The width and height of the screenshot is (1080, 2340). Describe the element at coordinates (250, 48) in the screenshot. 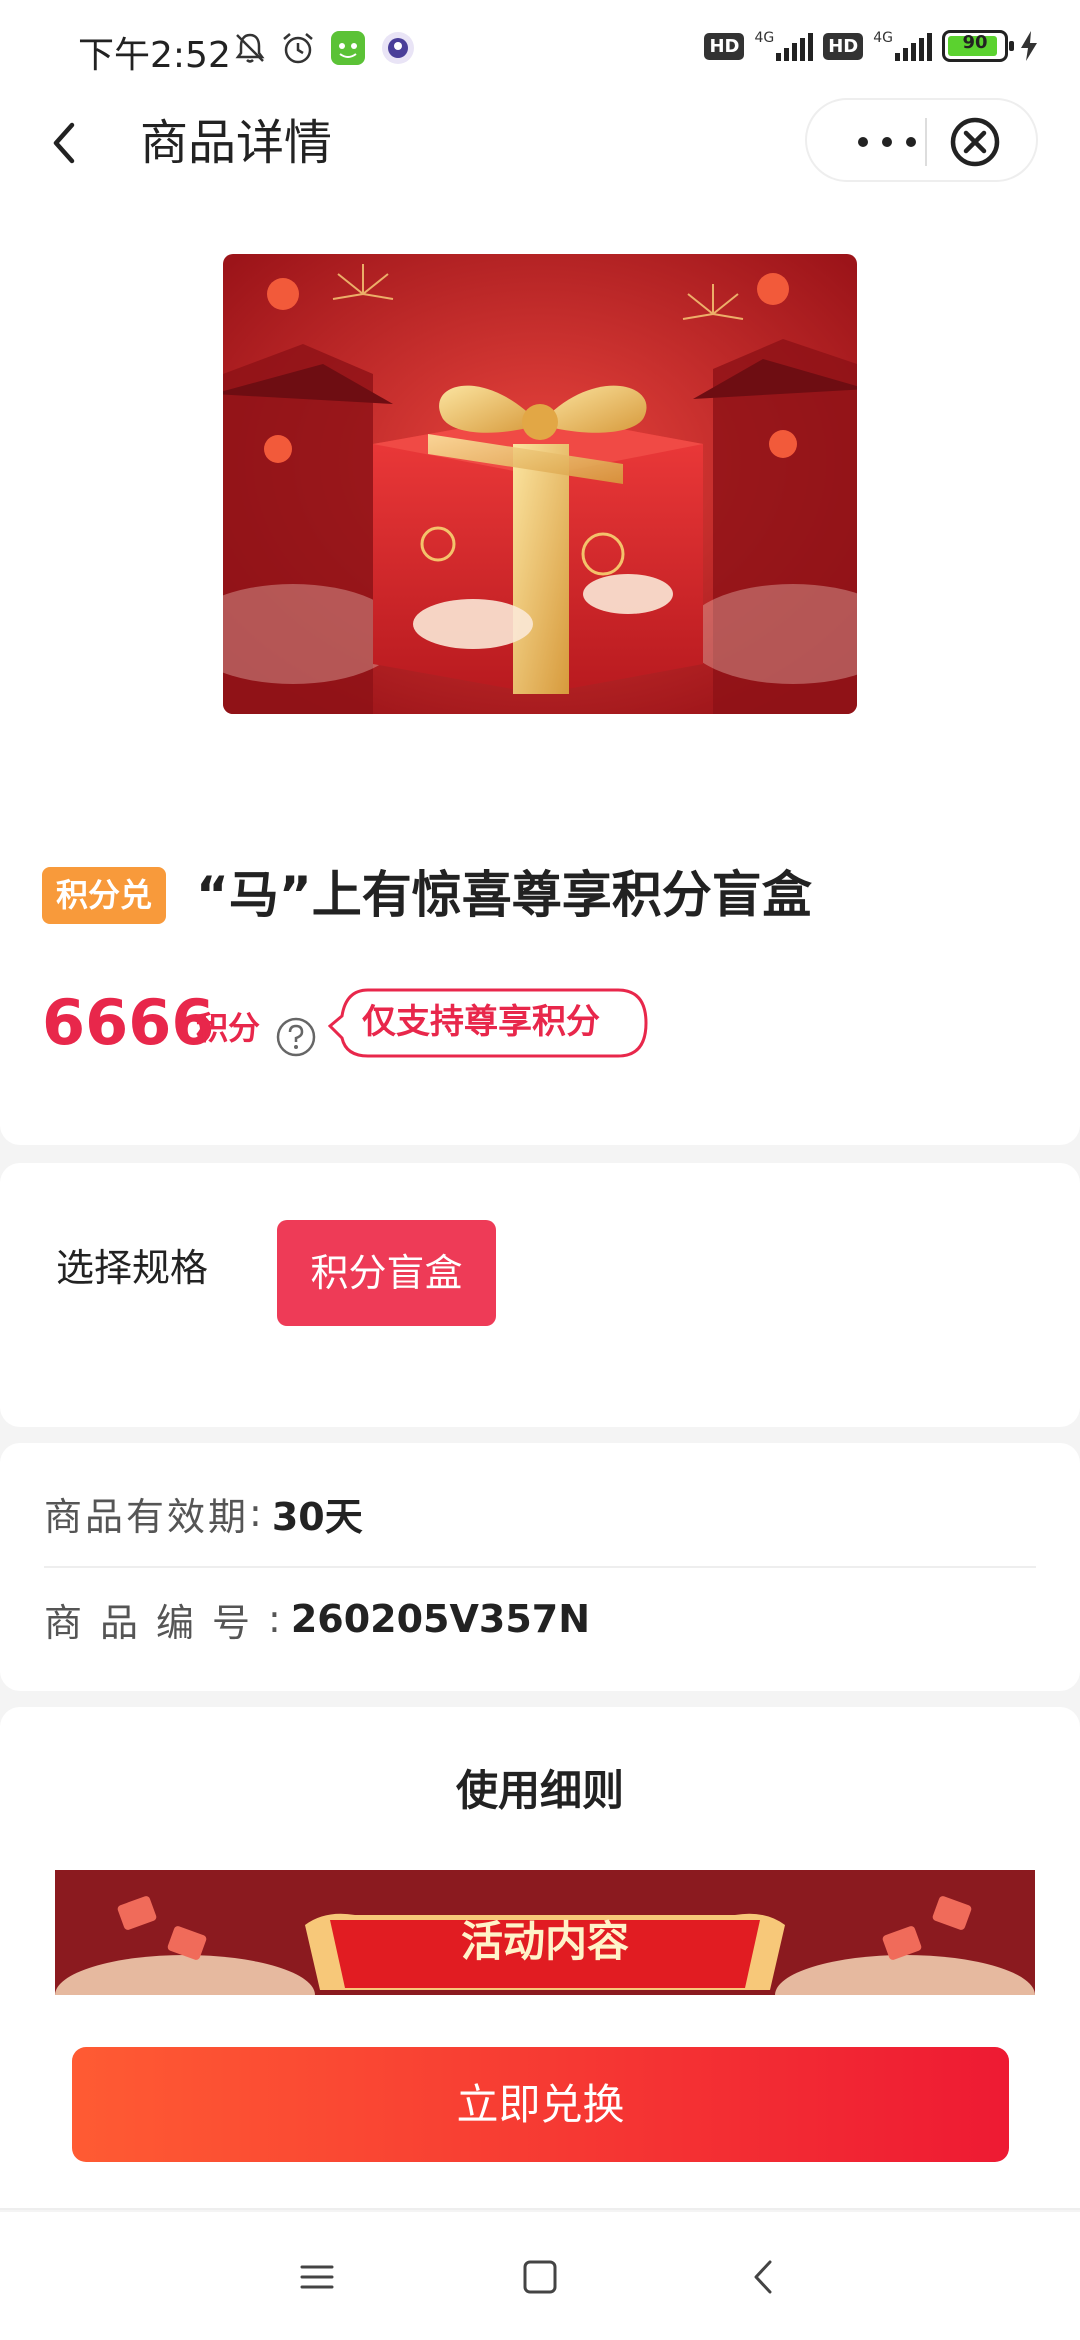

I see `bell-off-icon` at that location.